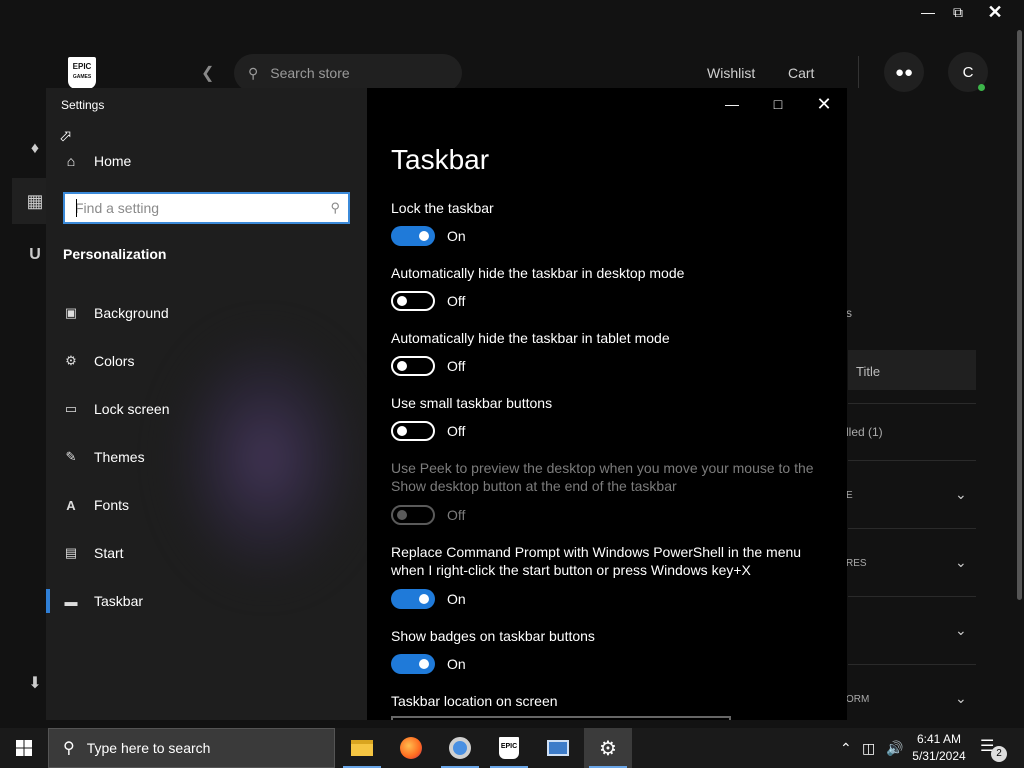 Image resolution: width=1024 pixels, height=768 pixels. Describe the element at coordinates (206, 505) in the screenshot. I see `nav-item-fonts: A Fonts` at that location.